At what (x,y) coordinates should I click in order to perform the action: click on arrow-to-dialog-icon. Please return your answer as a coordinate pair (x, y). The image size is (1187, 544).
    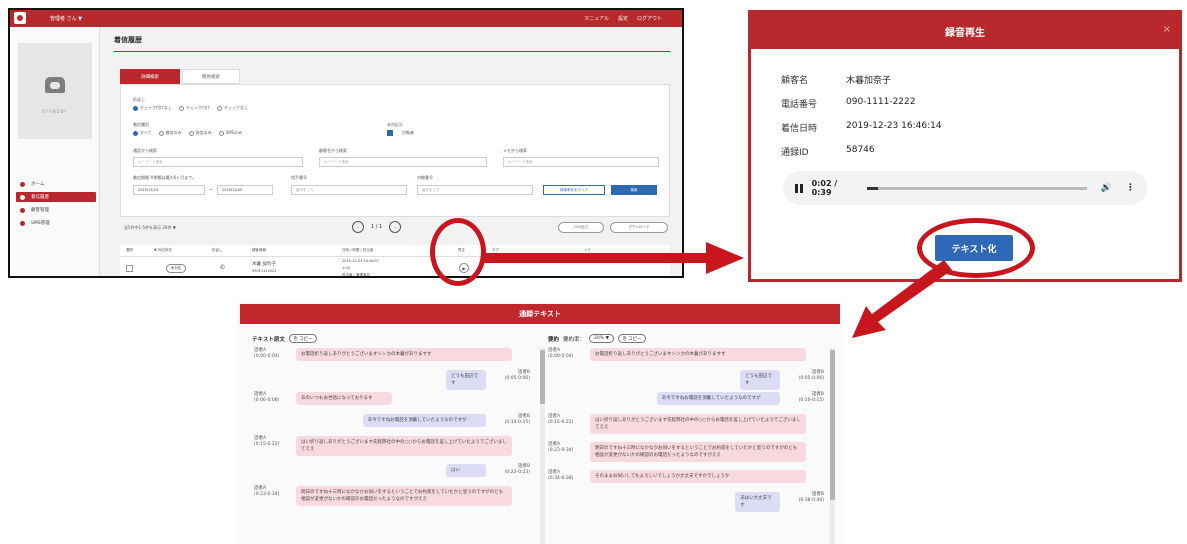
    Looking at the image, I should click on (613, 258).